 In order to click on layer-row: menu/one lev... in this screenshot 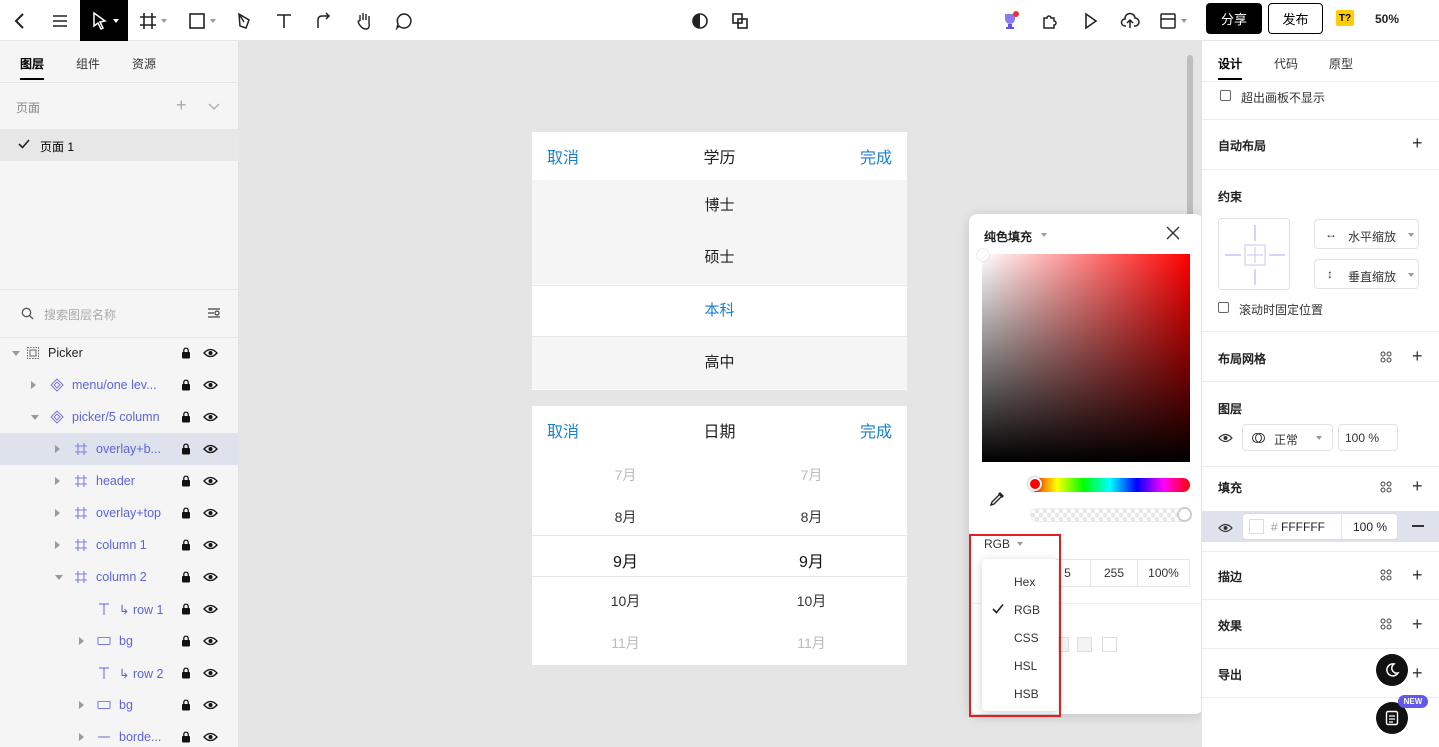, I will do `click(119, 385)`.